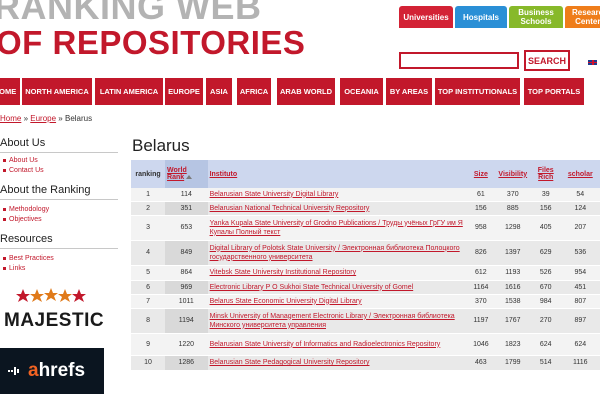 Image resolution: width=600 pixels, height=400 pixels. I want to click on sidebar-heading-about-ranking: About the Ranking, so click(45, 190).